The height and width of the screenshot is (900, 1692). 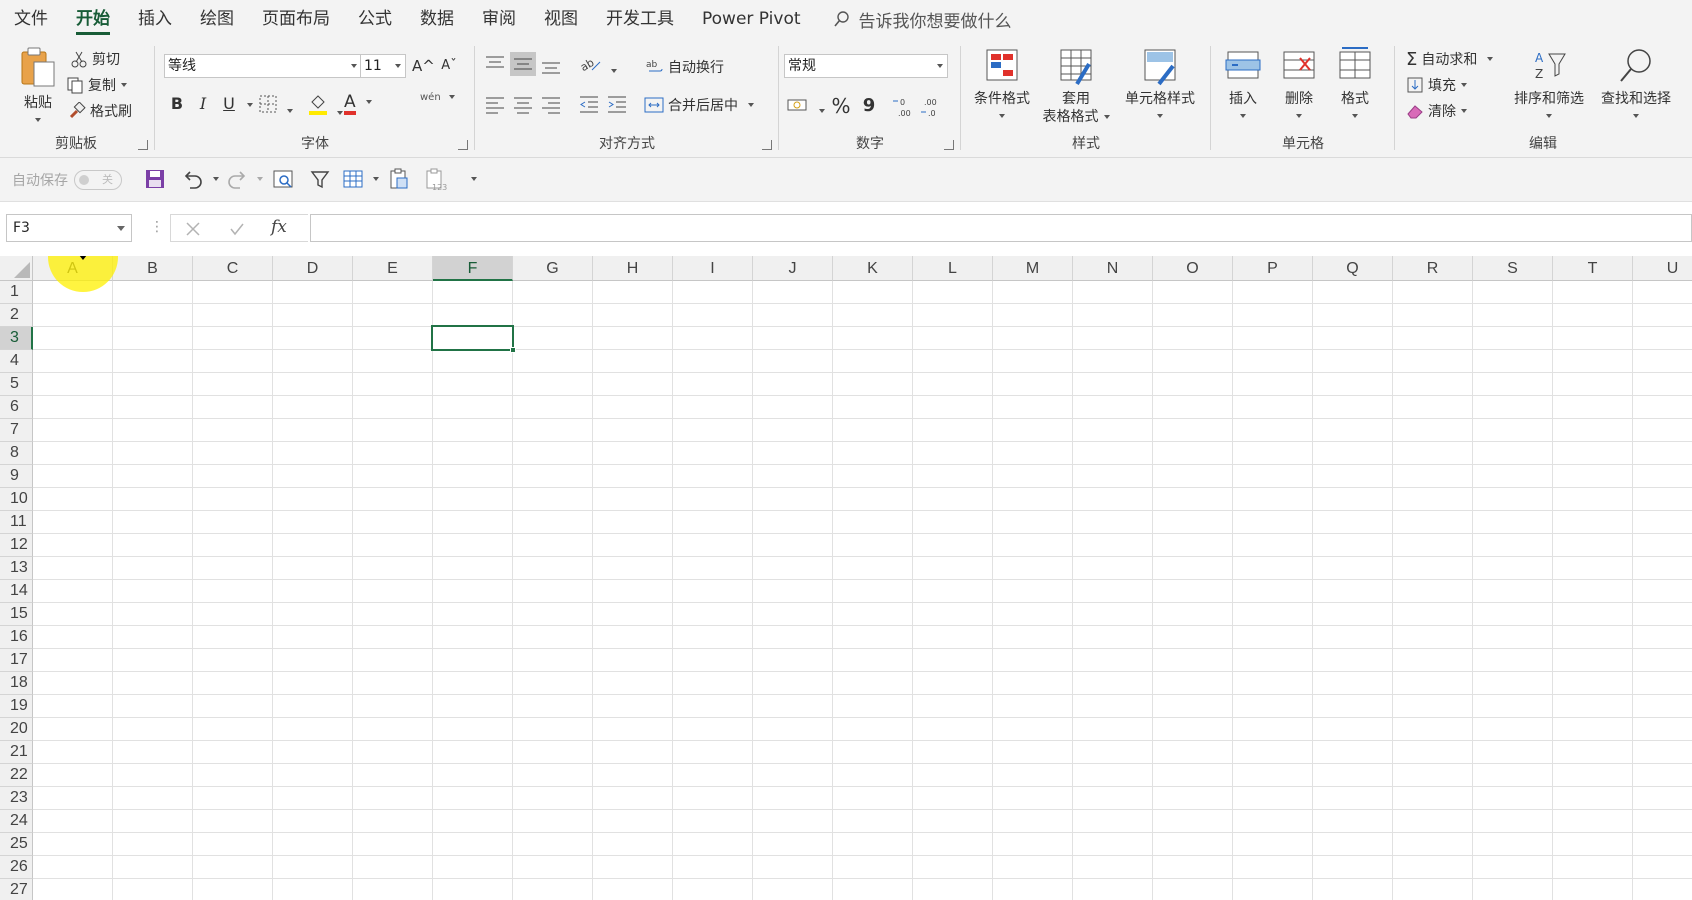 I want to click on chevron-down-icon, so click(x=250, y=105).